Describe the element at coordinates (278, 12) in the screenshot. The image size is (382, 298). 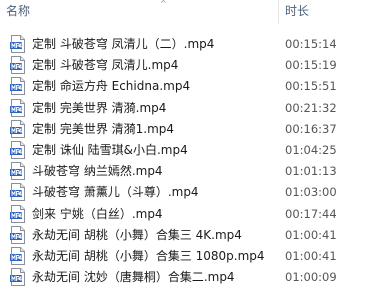
I see `column-separator` at that location.